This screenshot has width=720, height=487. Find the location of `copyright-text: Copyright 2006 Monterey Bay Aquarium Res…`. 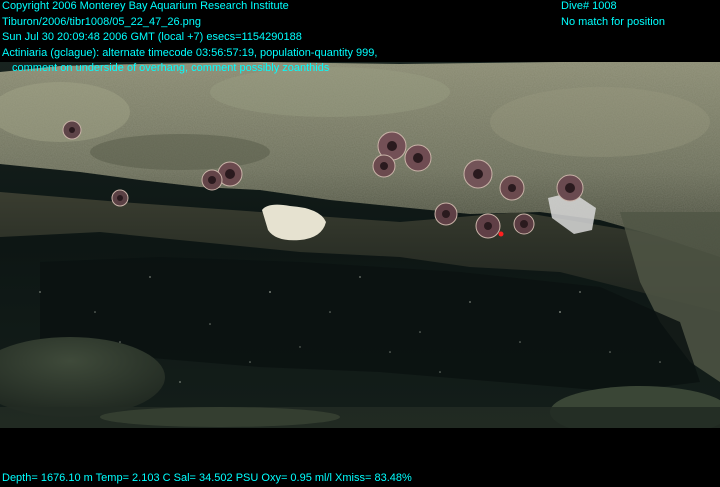

copyright-text: Copyright 2006 Monterey Bay Aquarium Res… is located at coordinates (145, 6).